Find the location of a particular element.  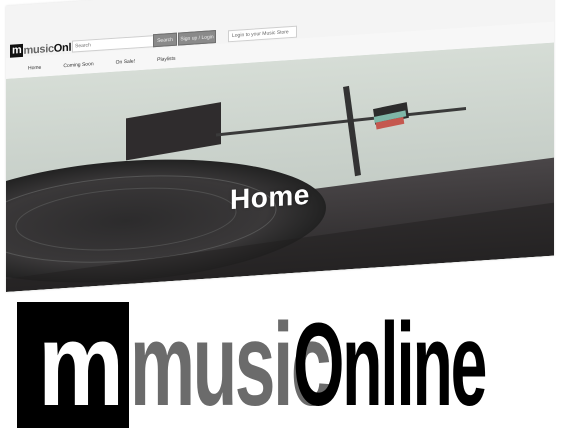

hero-title: Home is located at coordinates (270, 197).